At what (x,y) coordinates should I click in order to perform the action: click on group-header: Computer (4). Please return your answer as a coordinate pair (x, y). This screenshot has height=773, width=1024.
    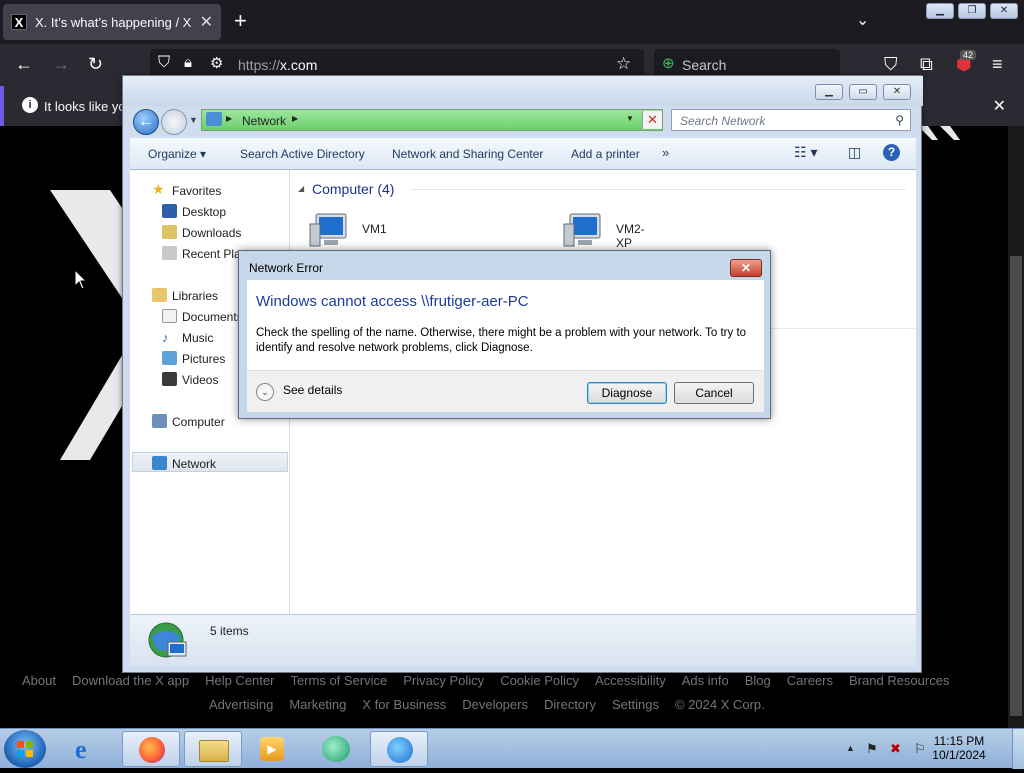
    Looking at the image, I should click on (353, 189).